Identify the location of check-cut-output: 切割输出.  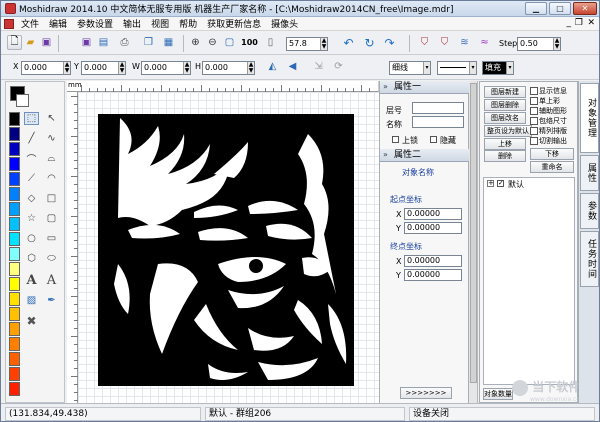
(548, 141).